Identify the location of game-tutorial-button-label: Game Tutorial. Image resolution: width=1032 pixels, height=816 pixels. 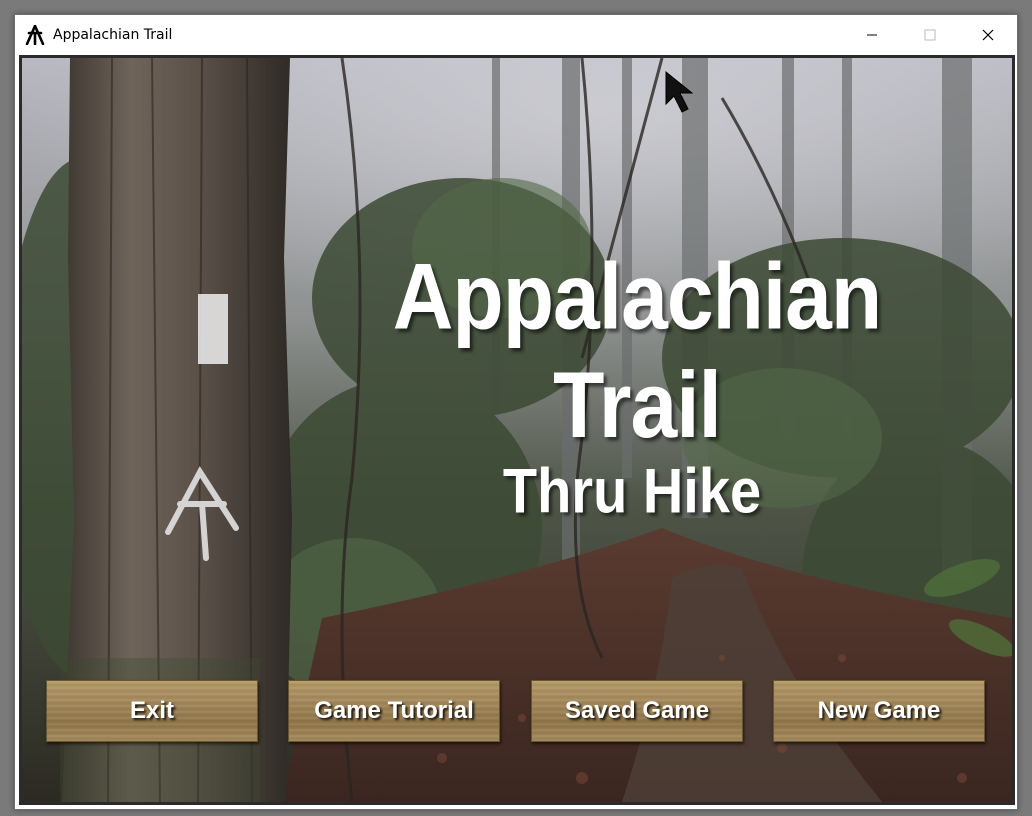
(394, 710).